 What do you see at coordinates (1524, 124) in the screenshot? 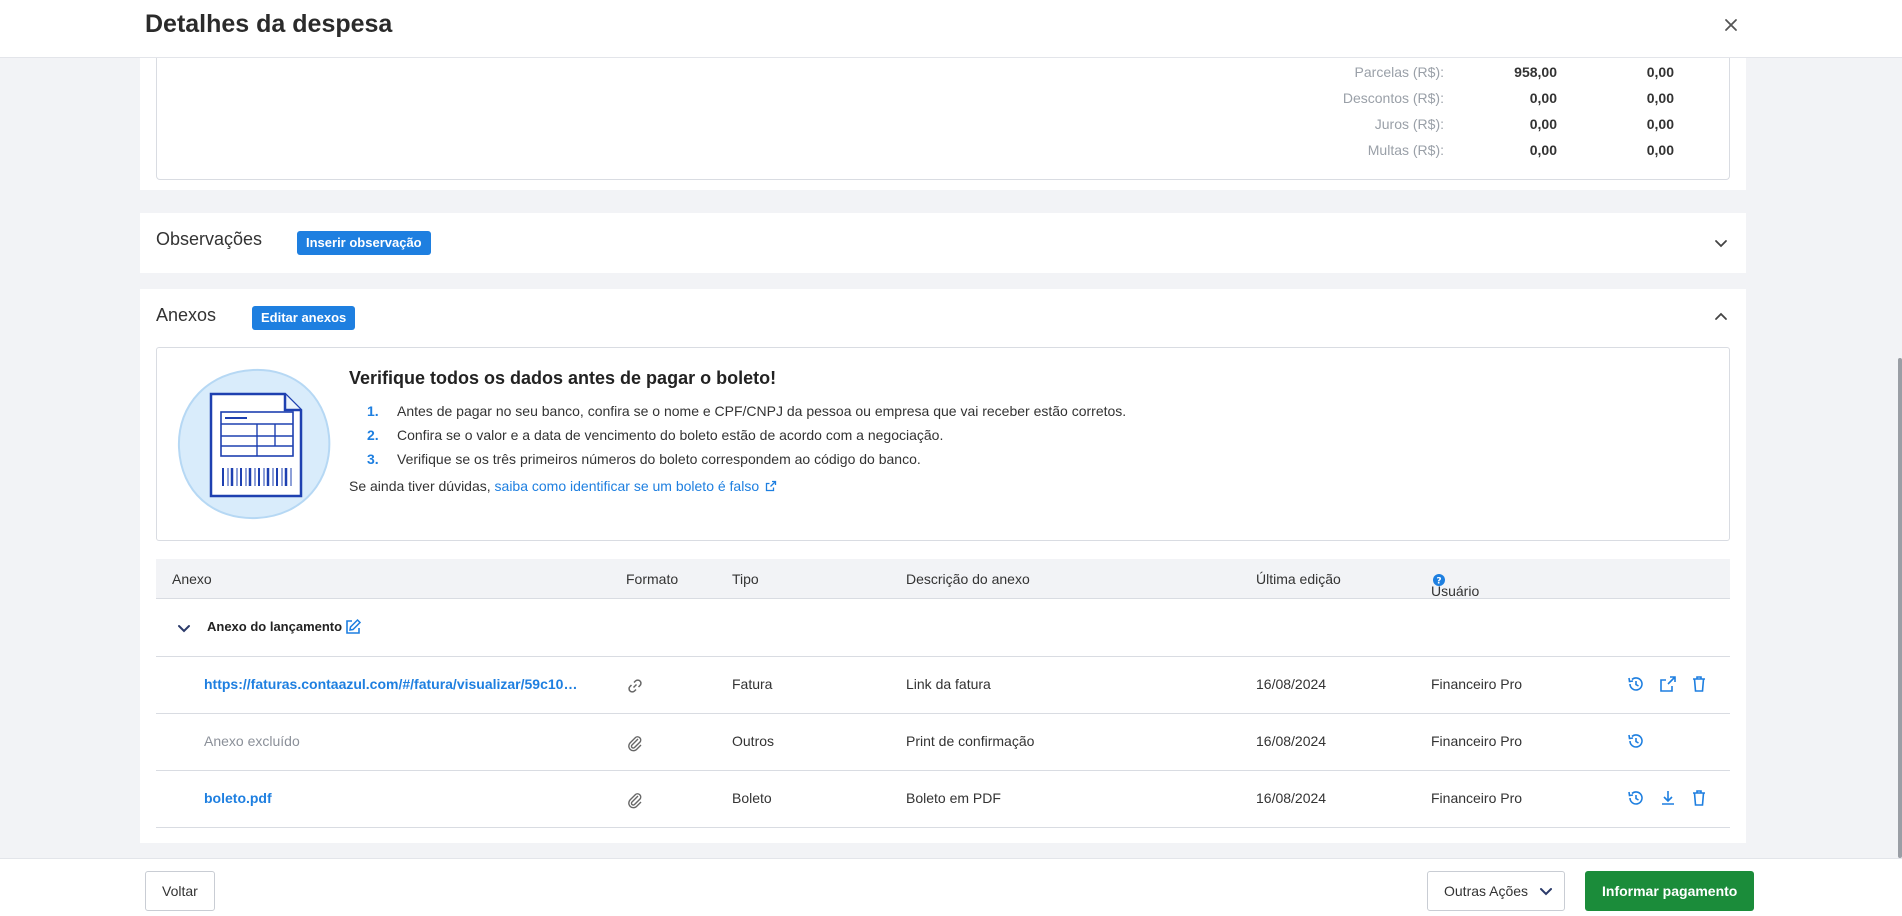
I see `totals-row-juros: Juros (R$): 0,00 0,00` at bounding box center [1524, 124].